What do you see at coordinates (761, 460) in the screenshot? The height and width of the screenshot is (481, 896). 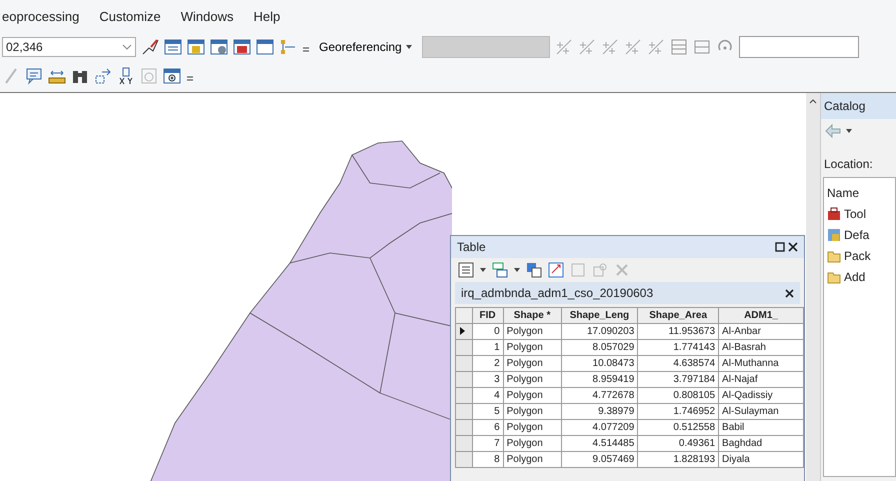 I see `table-cell: Diyala` at bounding box center [761, 460].